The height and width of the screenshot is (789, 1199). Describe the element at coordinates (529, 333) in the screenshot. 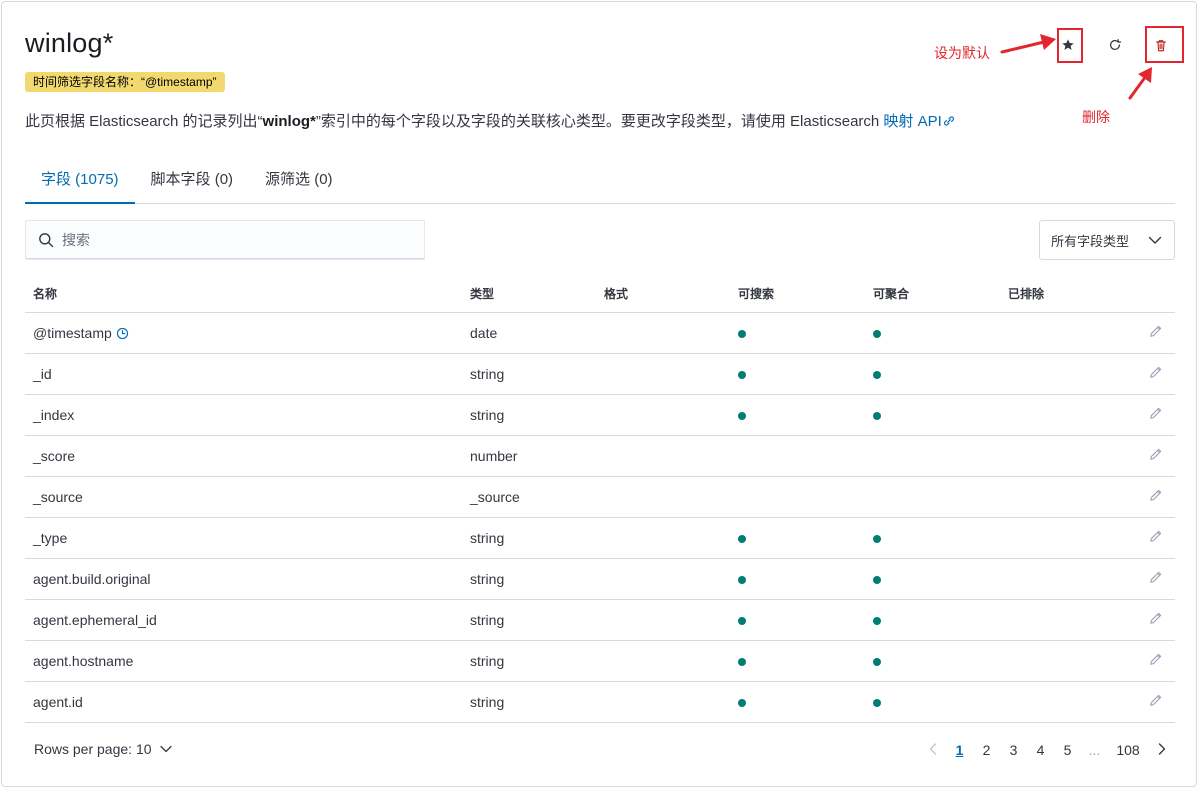

I see `field-type: date` at that location.